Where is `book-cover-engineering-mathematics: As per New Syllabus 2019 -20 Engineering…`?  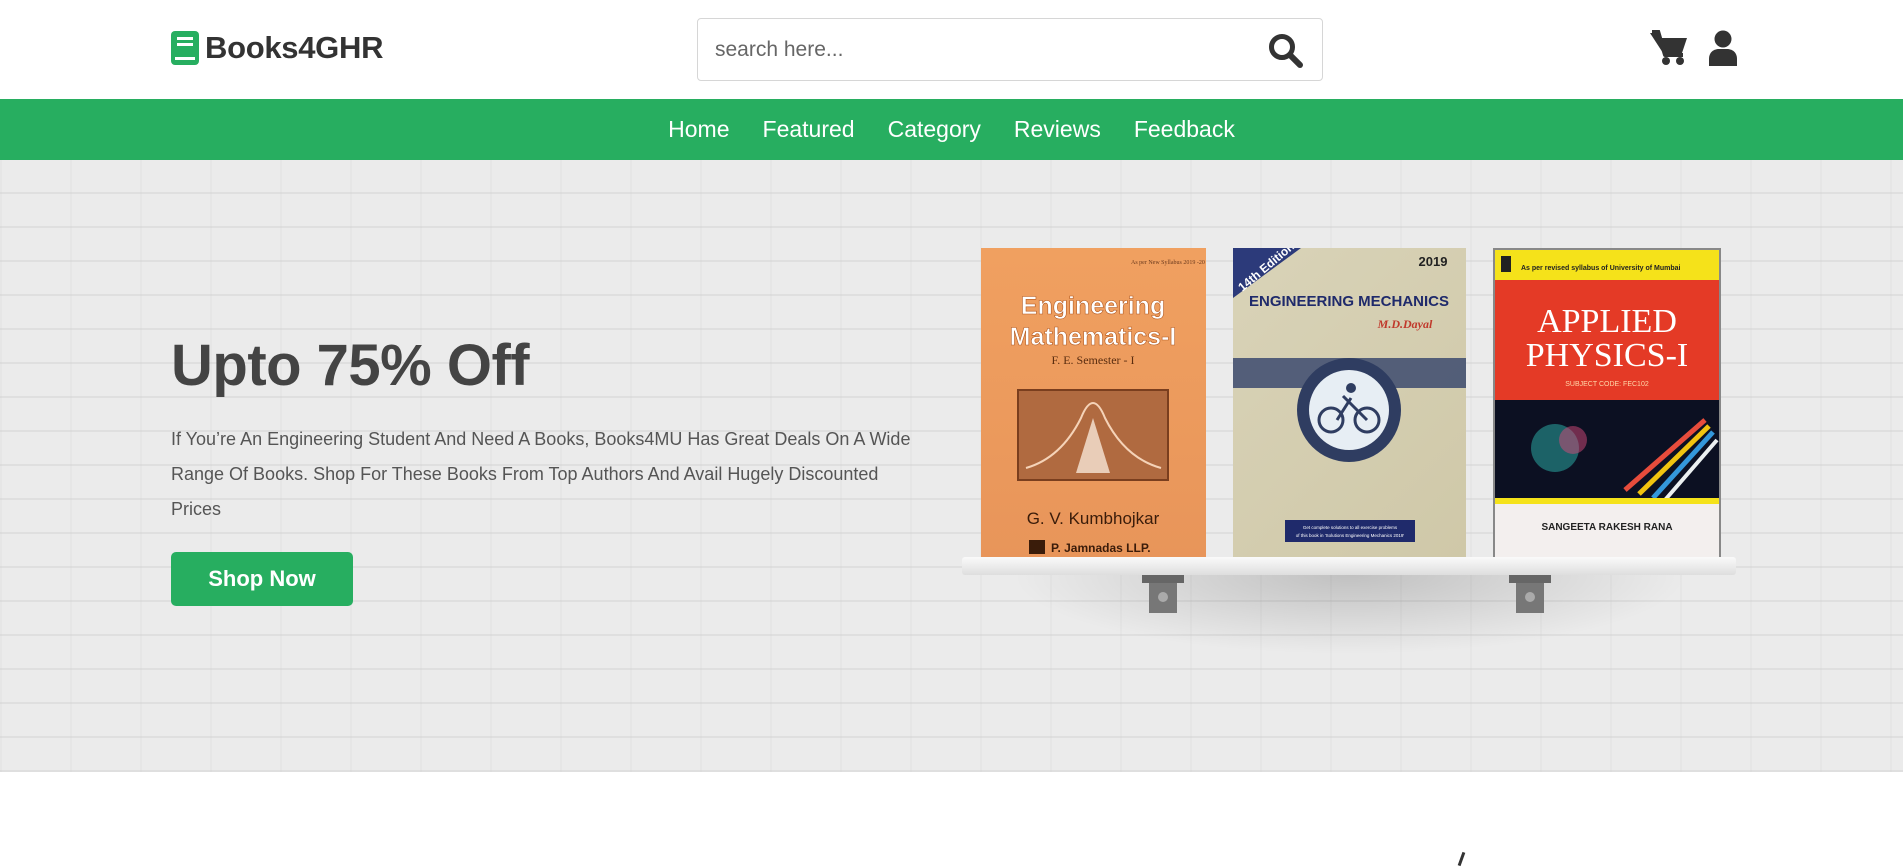
book-cover-engineering-mathematics: As per New Syllabus 2019 -20 Engineering… is located at coordinates (1093, 404).